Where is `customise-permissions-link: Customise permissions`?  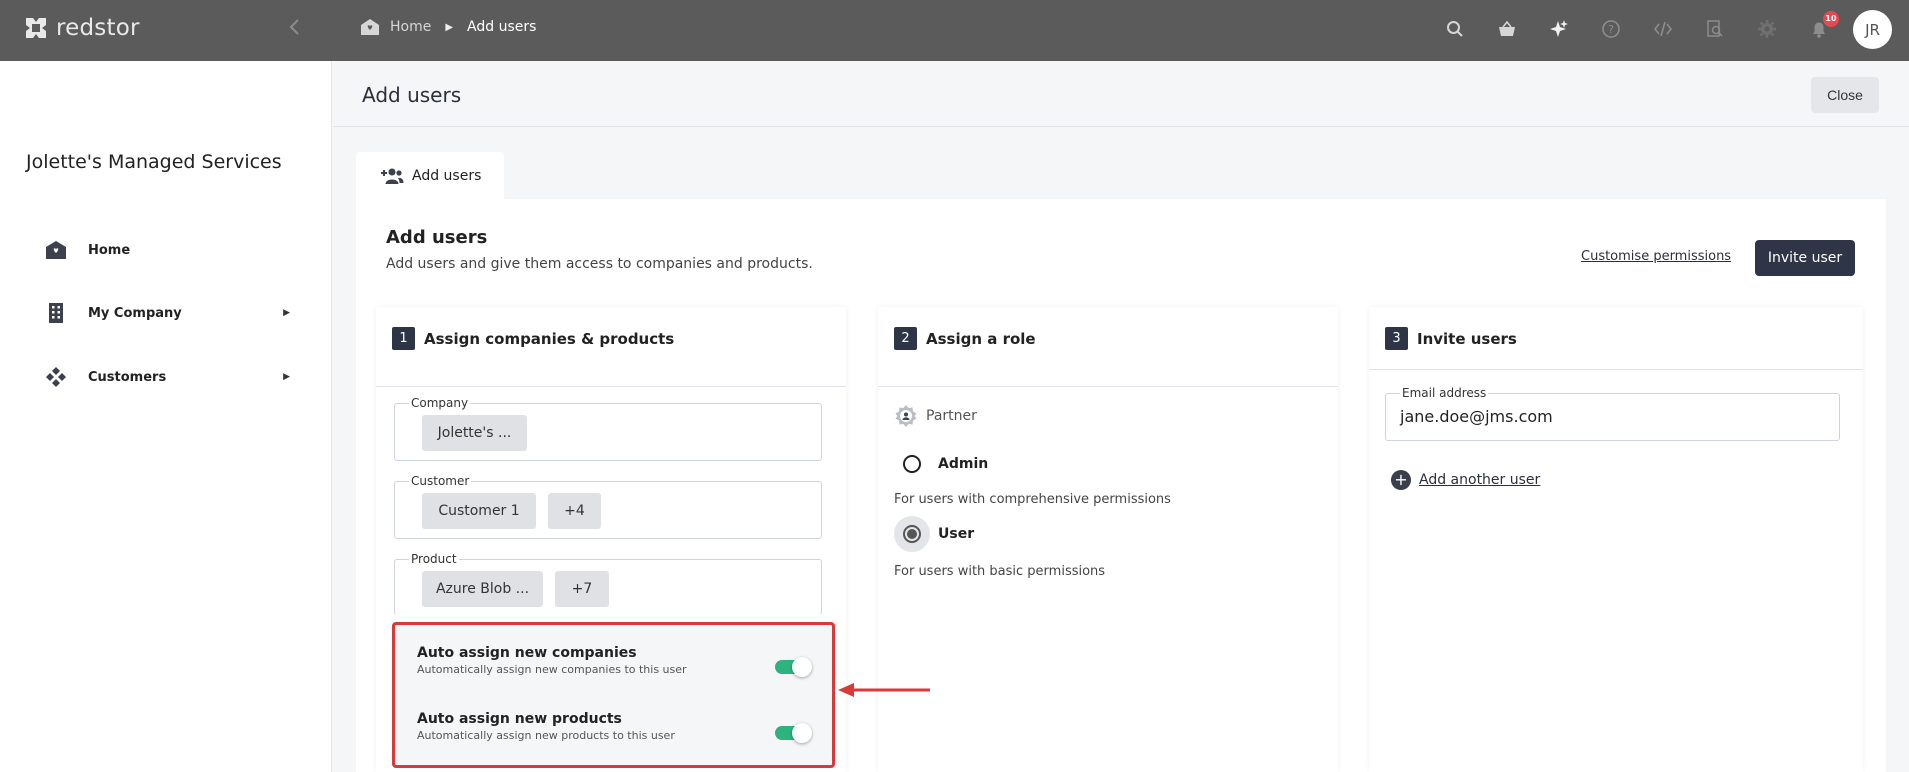 customise-permissions-link: Customise permissions is located at coordinates (1656, 256).